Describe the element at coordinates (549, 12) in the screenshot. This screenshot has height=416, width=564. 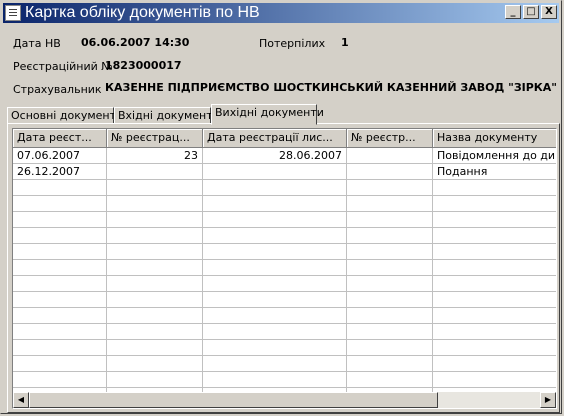
I see `close-button: X` at that location.